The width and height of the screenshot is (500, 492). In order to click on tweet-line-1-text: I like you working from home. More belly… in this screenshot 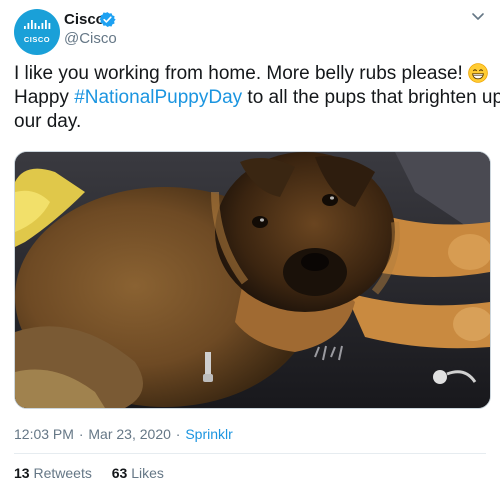, I will do `click(238, 73)`.